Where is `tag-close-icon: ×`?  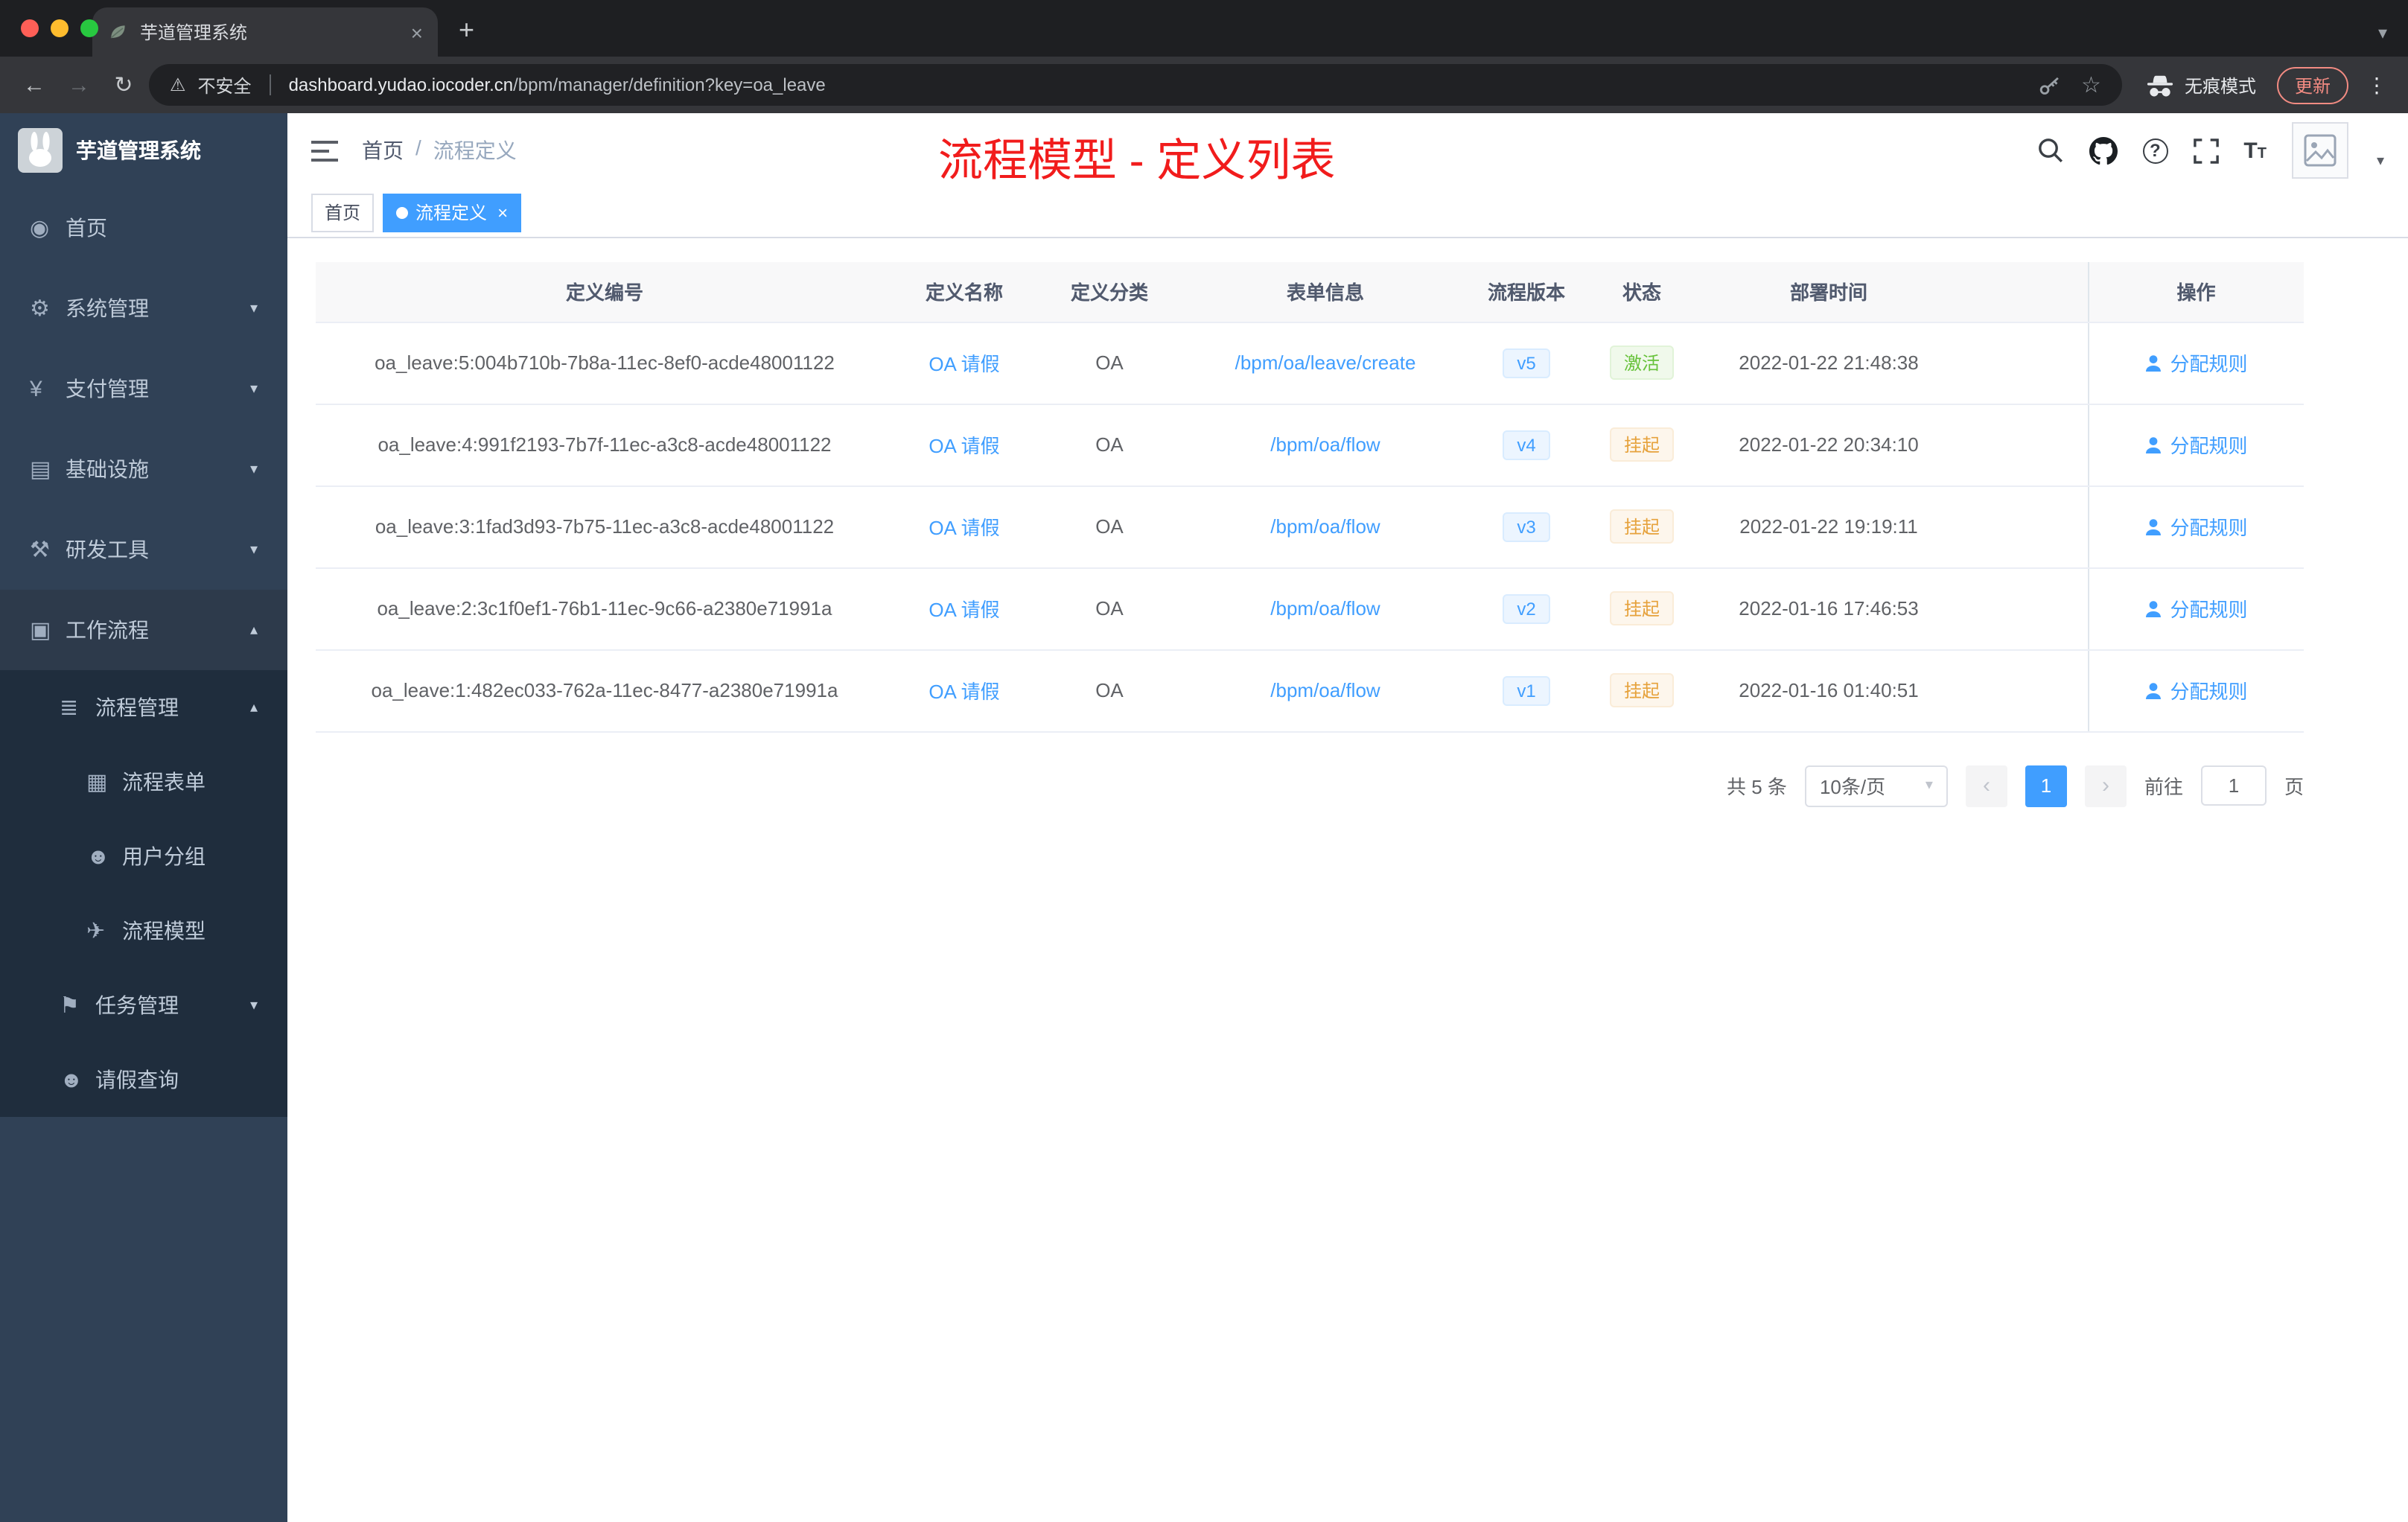 tag-close-icon: × is located at coordinates (502, 212).